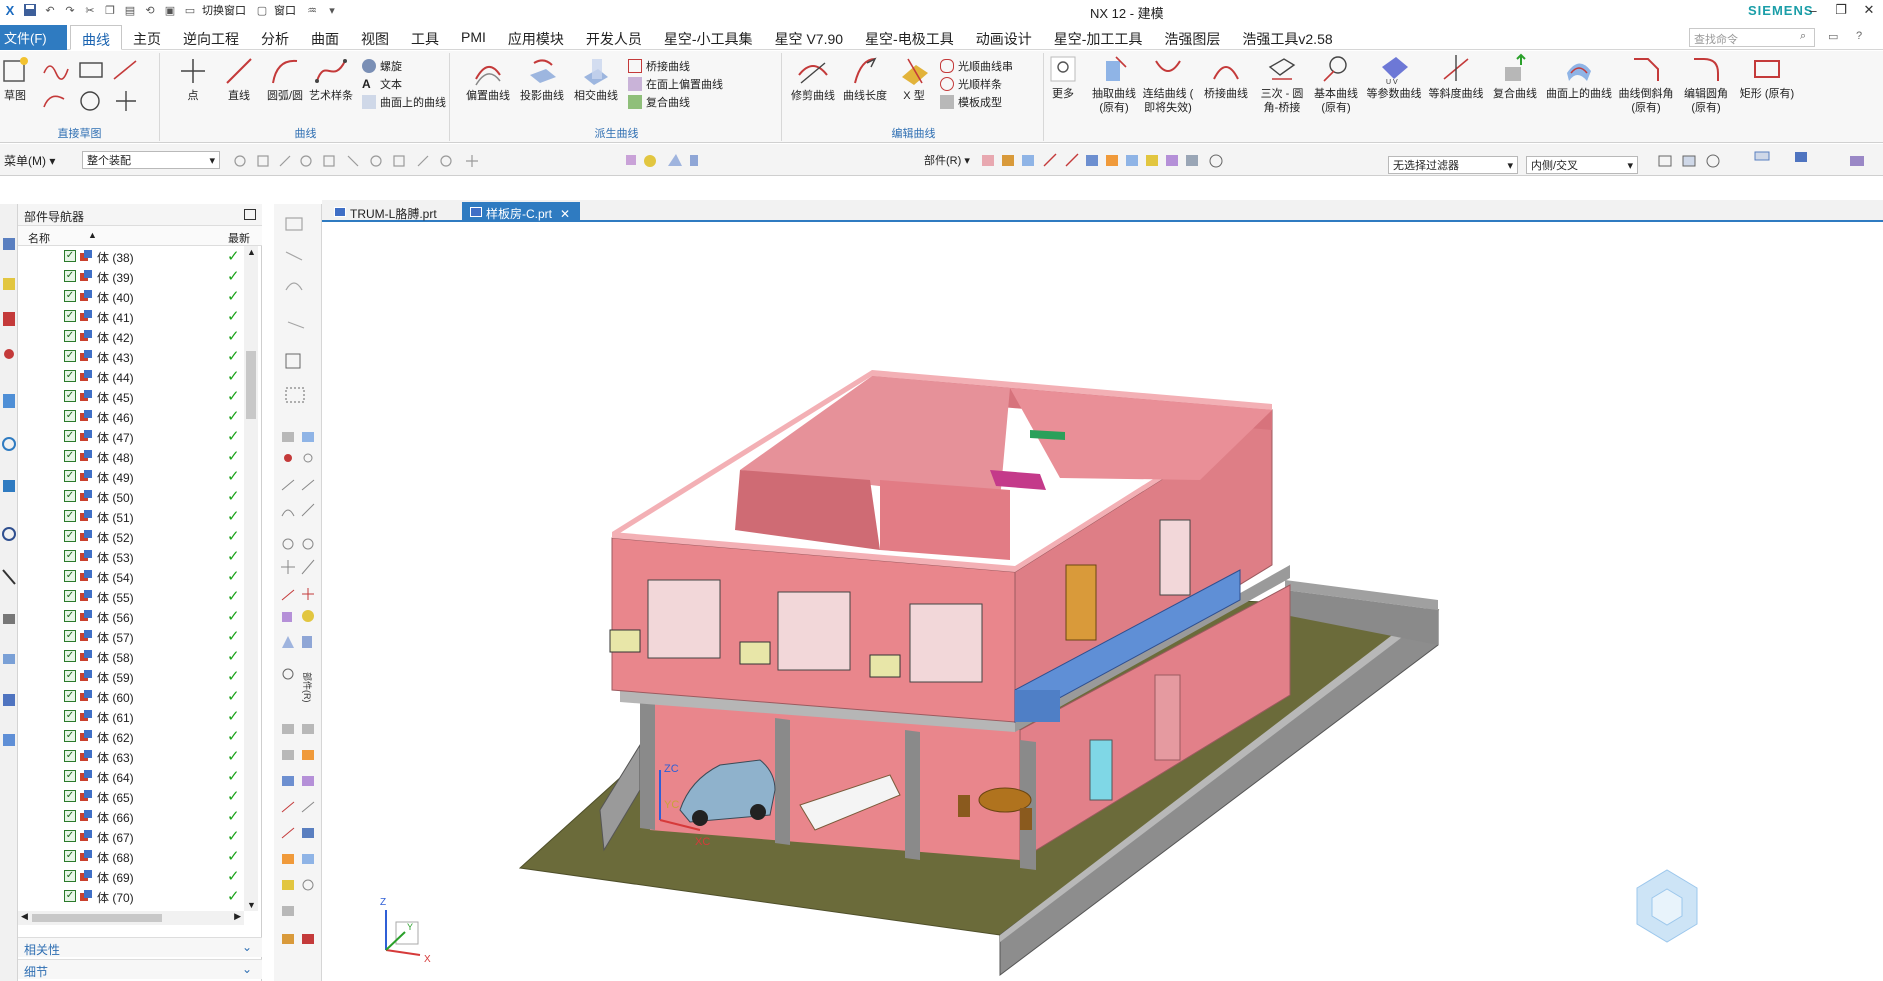  I want to click on tab-applications: 应用模块, so click(536, 37).